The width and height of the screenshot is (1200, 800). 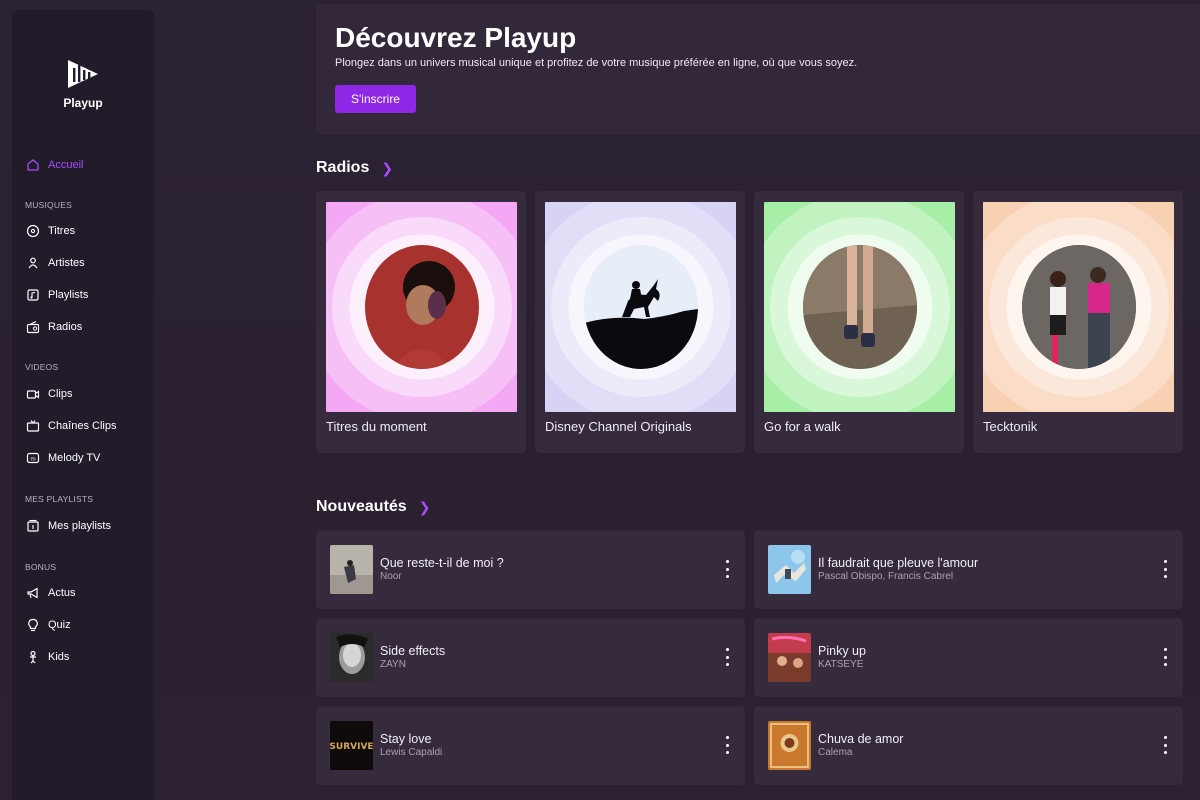 What do you see at coordinates (48, 205) in the screenshot?
I see `section-title-musiques: MUSIQUES` at bounding box center [48, 205].